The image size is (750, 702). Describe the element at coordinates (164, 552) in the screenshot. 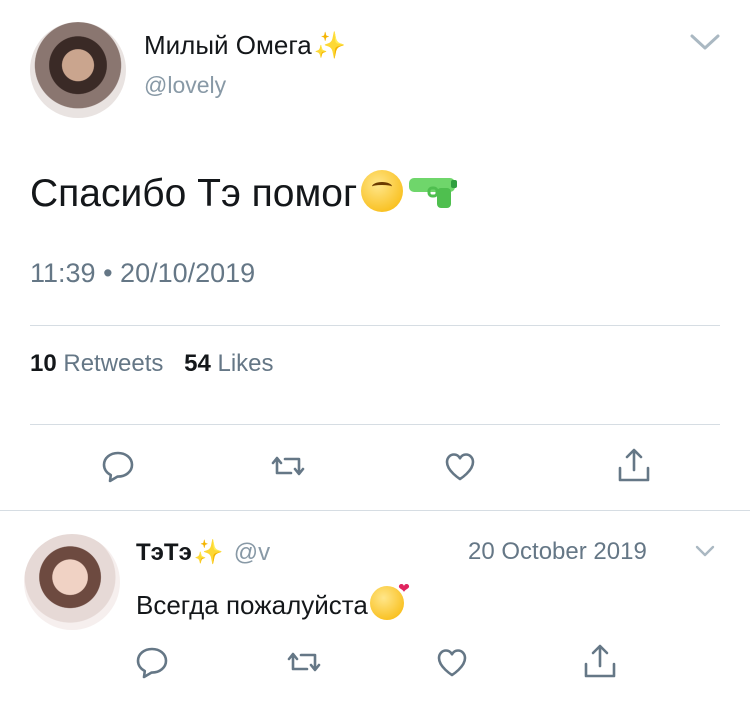

I see `reply-author-name-text: ТэТэ` at that location.